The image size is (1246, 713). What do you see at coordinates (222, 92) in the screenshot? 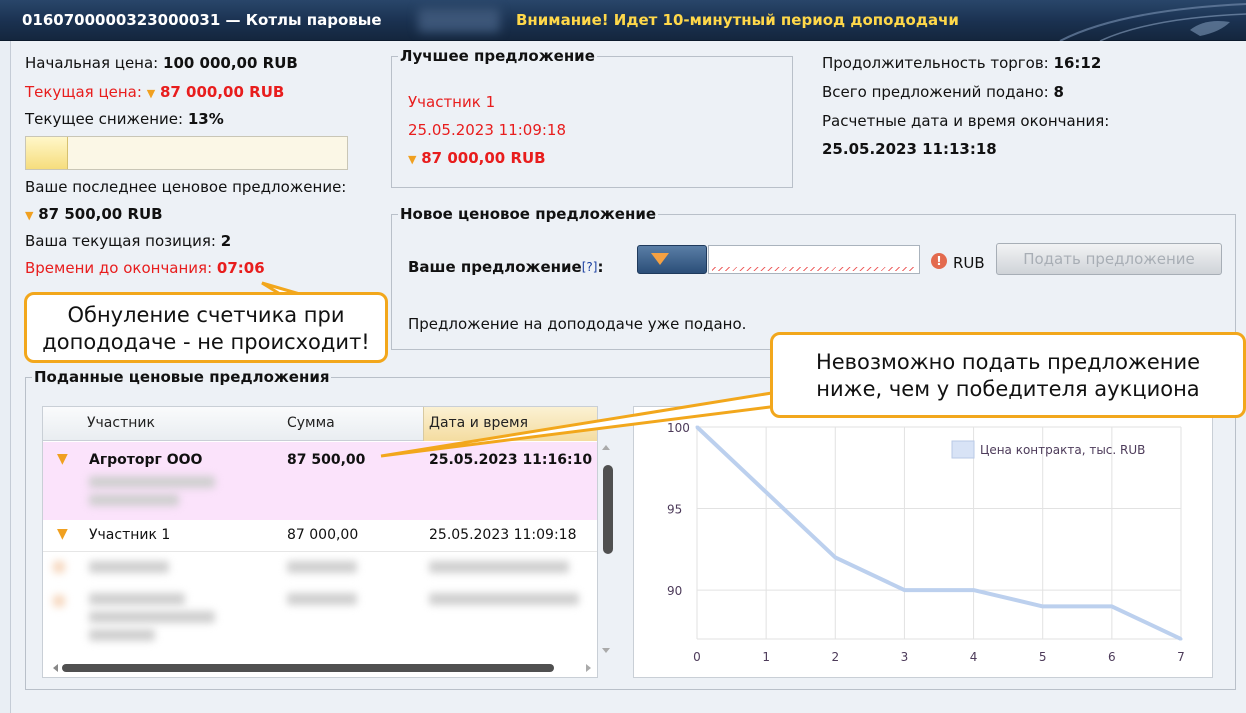
I see `current-price-value: 87 000,00 RUB` at bounding box center [222, 92].